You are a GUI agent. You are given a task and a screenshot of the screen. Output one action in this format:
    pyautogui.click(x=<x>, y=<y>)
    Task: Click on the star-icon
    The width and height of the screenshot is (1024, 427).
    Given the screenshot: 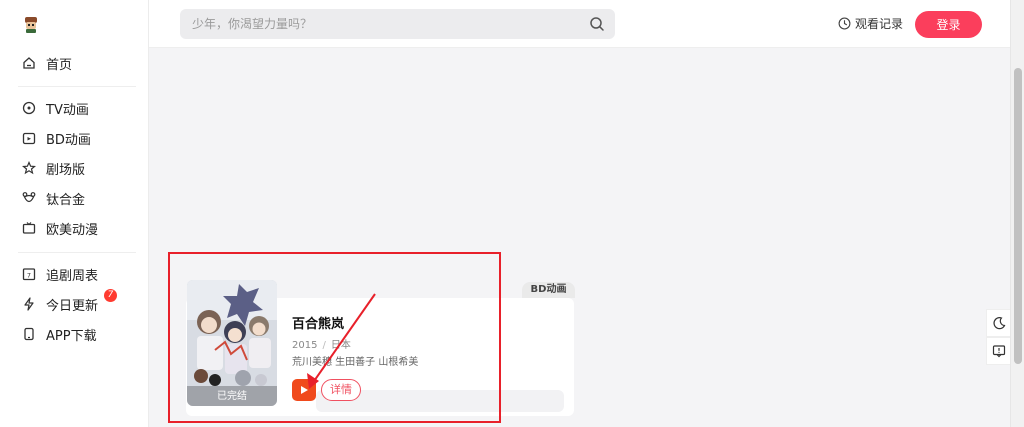 What is the action you would take?
    pyautogui.click(x=29, y=168)
    